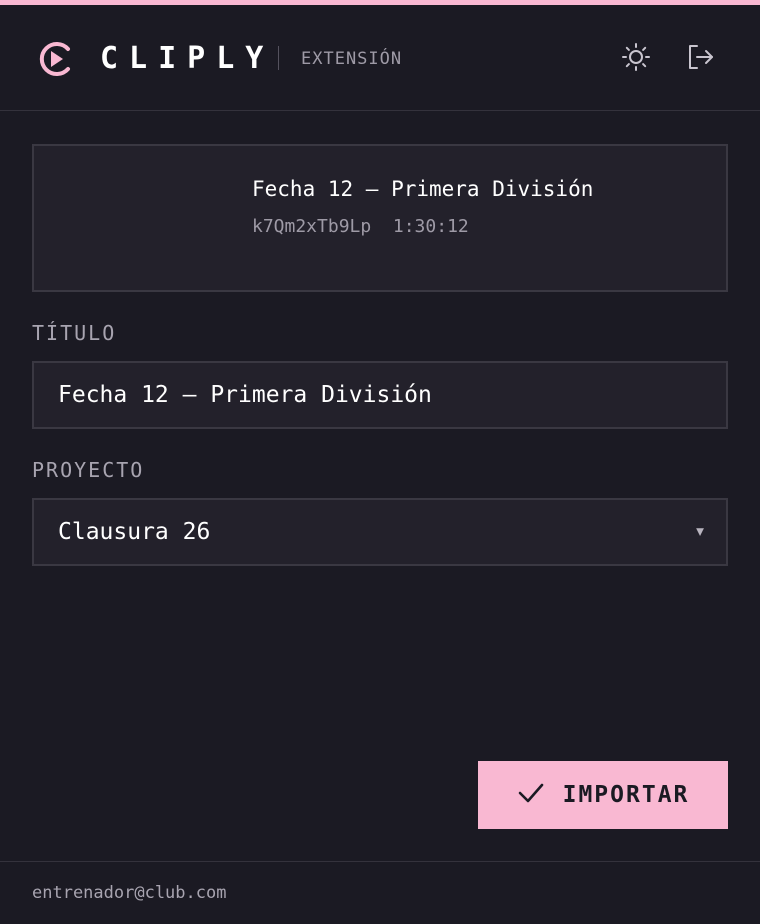  I want to click on title-input: Fecha 12 — Primera División, so click(380, 395).